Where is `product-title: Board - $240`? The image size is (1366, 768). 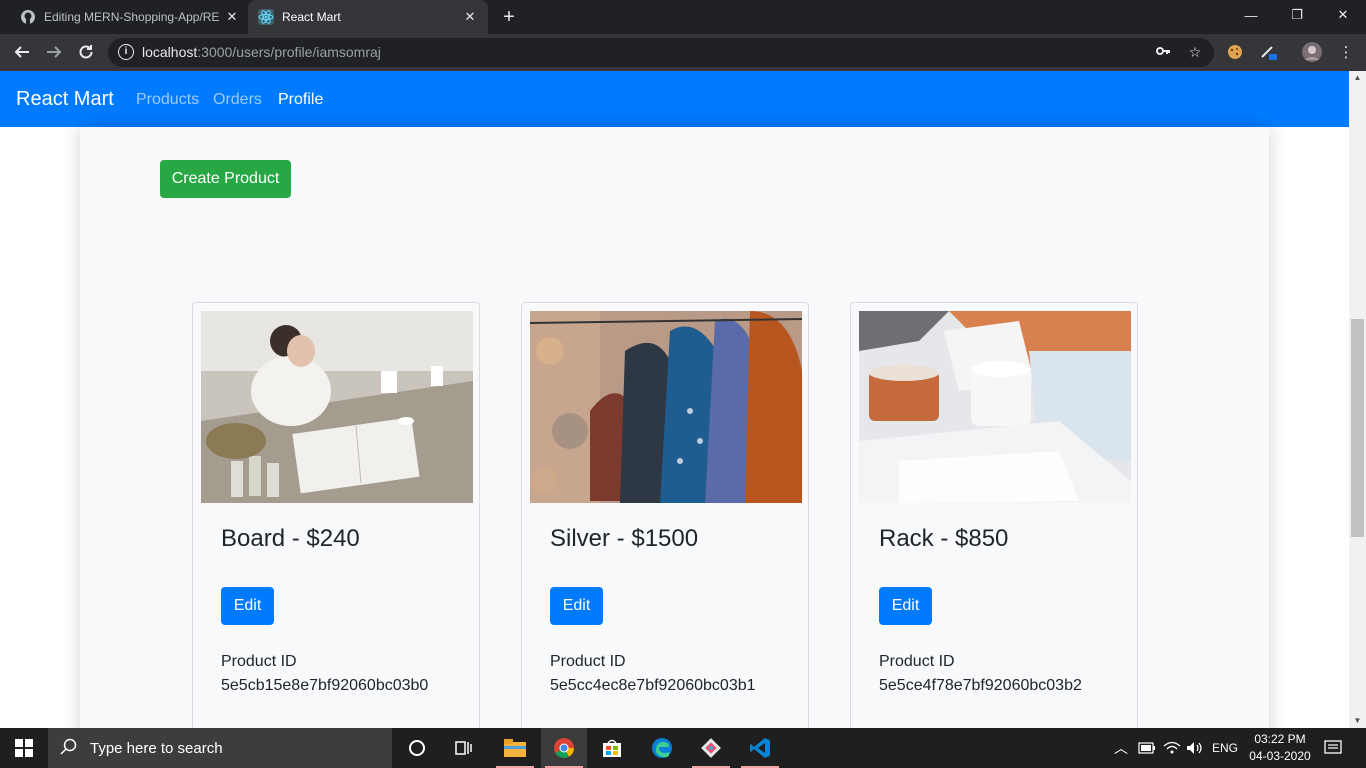 product-title: Board - $240 is located at coordinates (290, 538).